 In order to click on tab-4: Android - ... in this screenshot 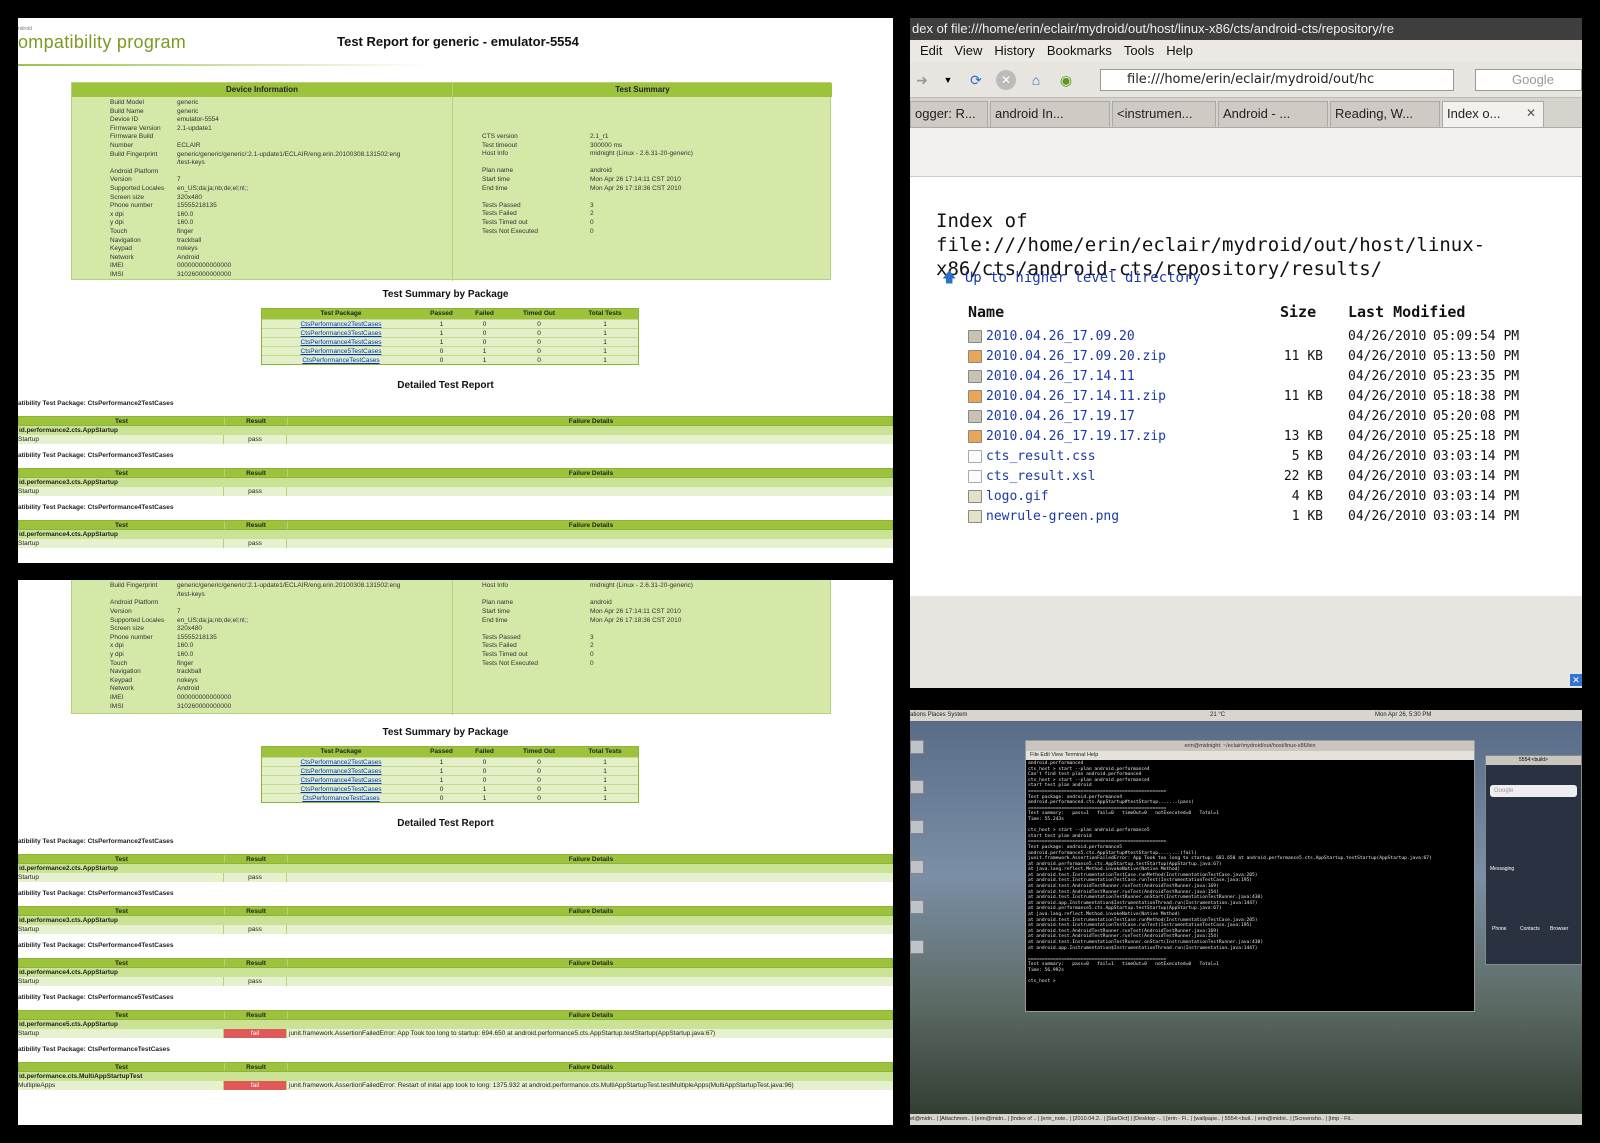, I will do `click(1273, 114)`.